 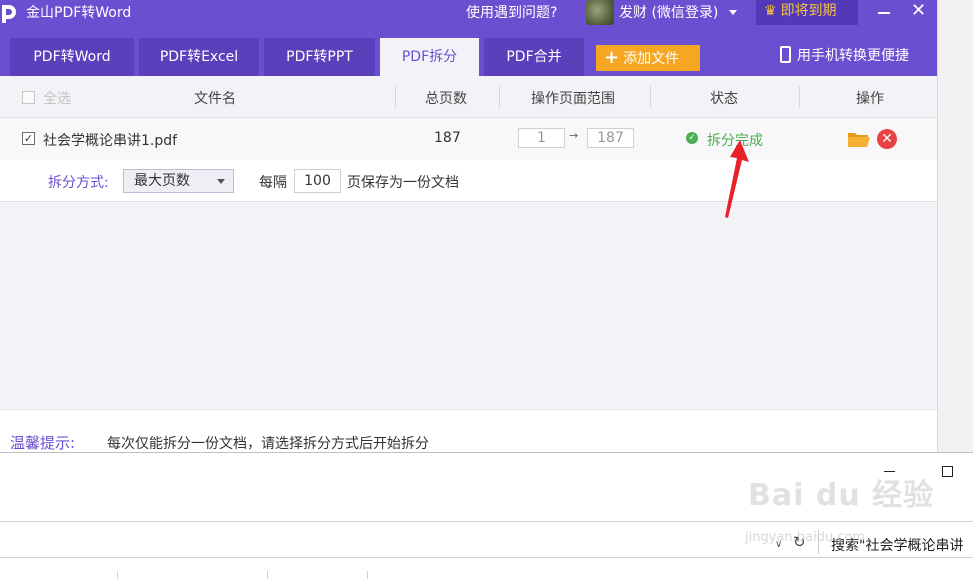 I want to click on column-status: 状态, so click(x=724, y=99).